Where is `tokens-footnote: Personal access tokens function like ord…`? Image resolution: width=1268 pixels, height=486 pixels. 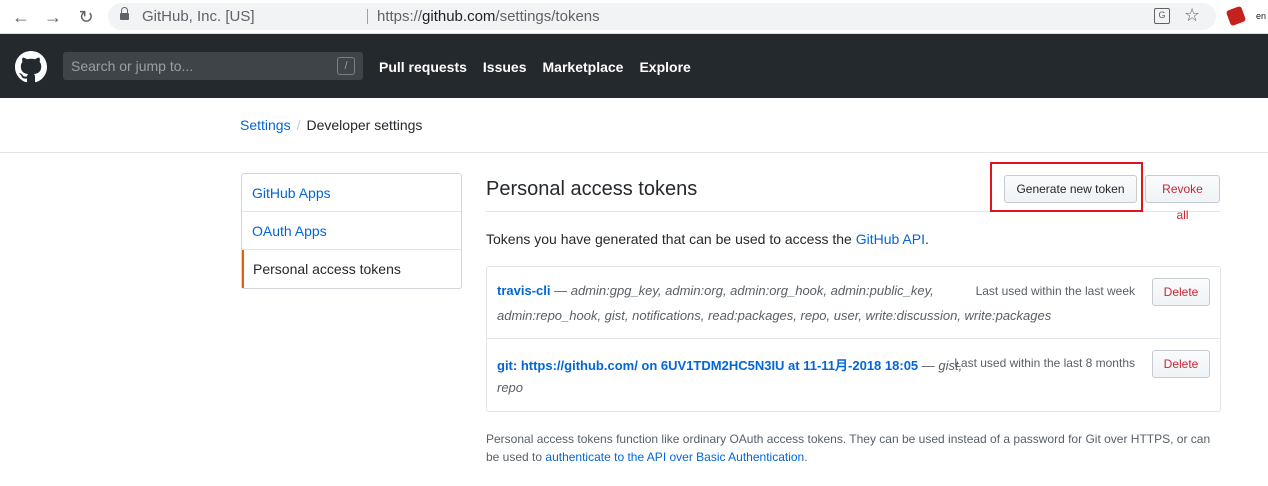 tokens-footnote: Personal access tokens function like ord… is located at coordinates (848, 448).